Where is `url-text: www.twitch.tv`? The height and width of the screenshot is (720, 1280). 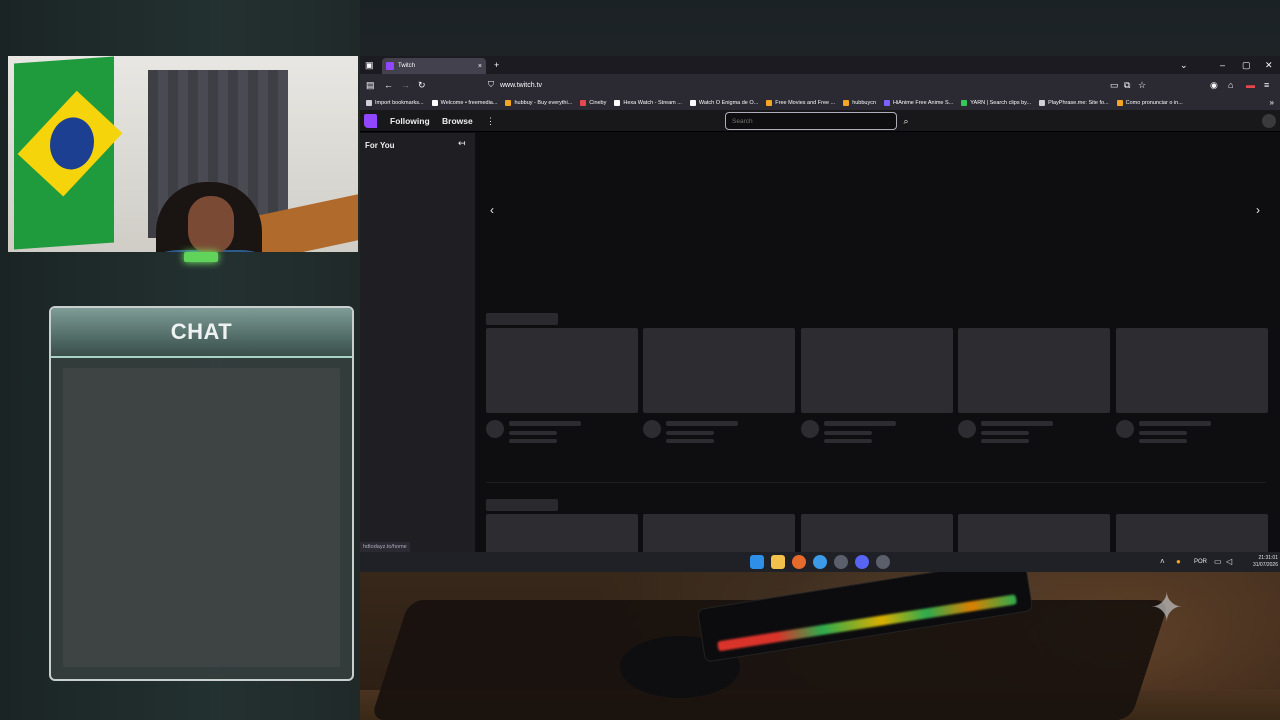
url-text: www.twitch.tv is located at coordinates (521, 85).